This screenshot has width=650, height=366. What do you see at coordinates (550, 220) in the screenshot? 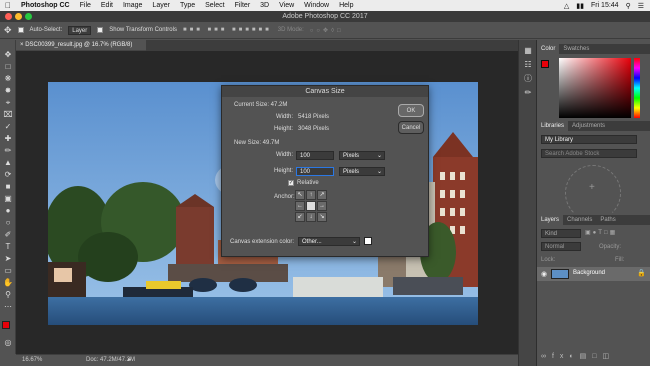
I see `tab-layers: Layers` at bounding box center [550, 220].